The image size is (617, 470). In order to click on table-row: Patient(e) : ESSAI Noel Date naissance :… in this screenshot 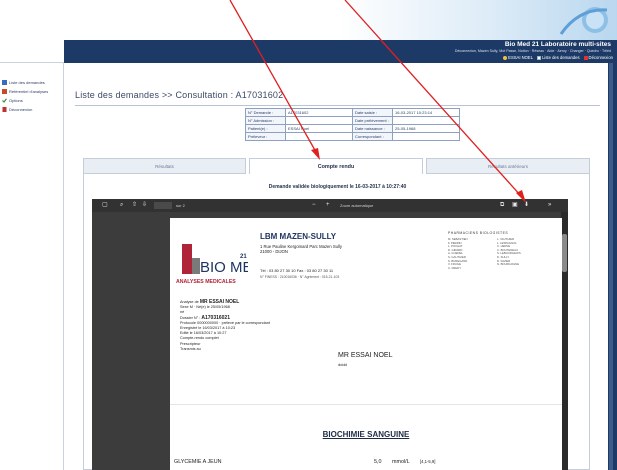, I will do `click(352, 128)`.